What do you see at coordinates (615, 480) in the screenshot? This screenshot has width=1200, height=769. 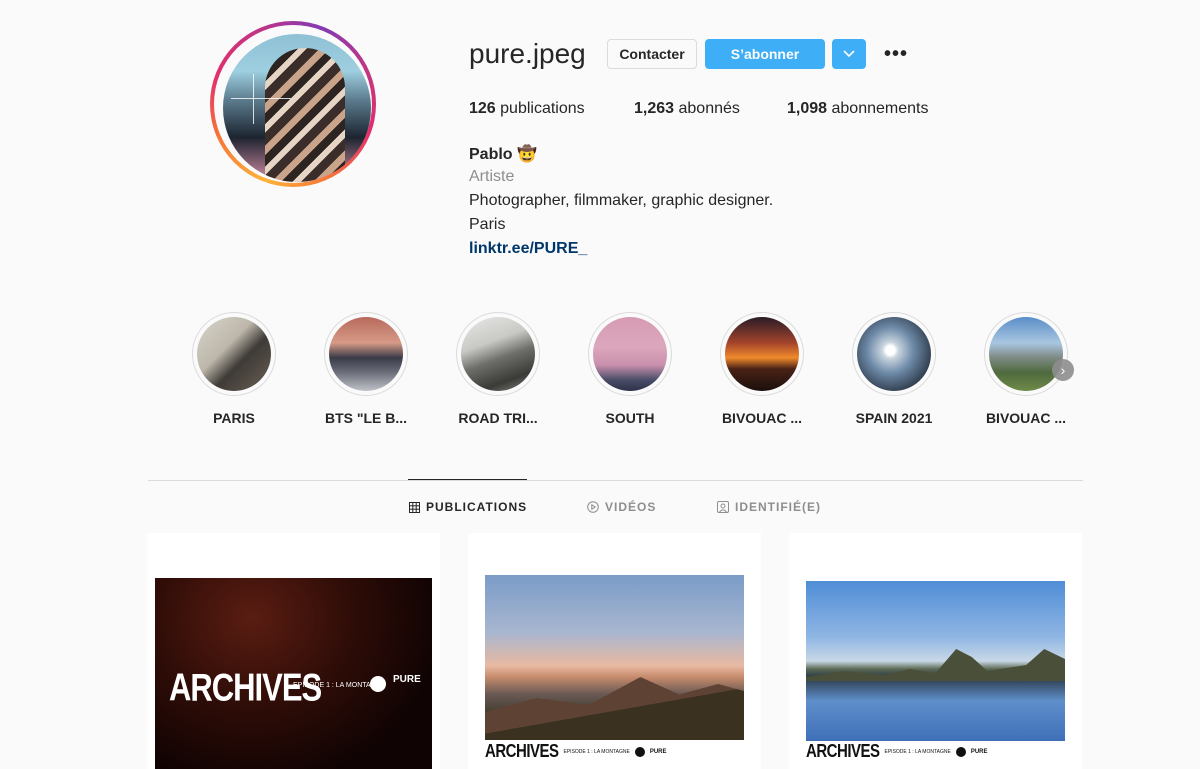 I see `tabs-divider` at bounding box center [615, 480].